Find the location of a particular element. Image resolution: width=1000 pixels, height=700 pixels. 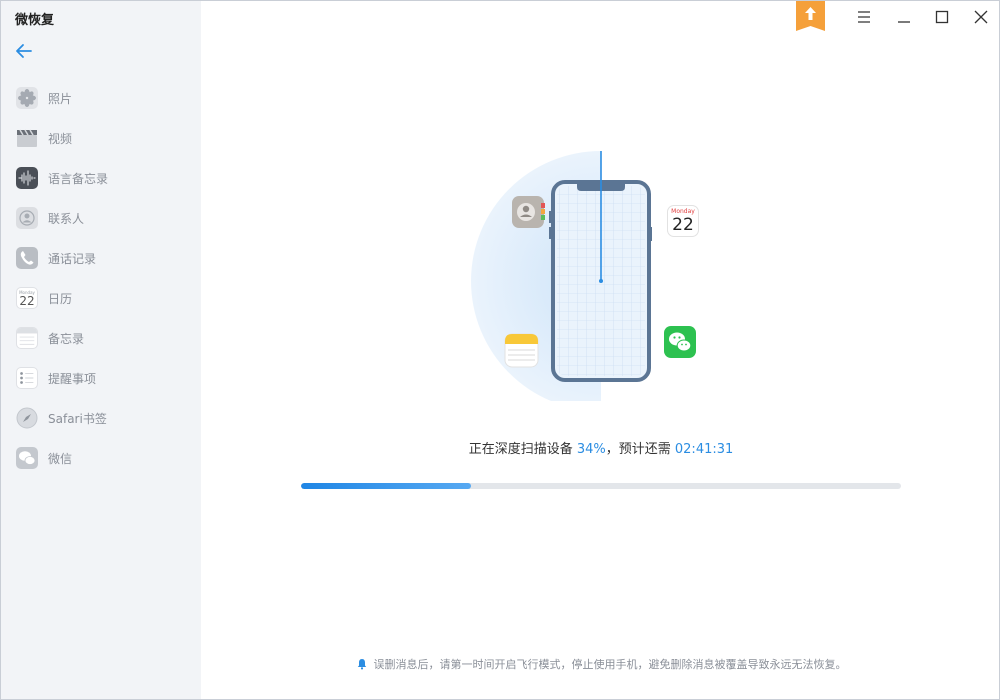

sidebar-item-contacts: 联系人 is located at coordinates (101, 218).